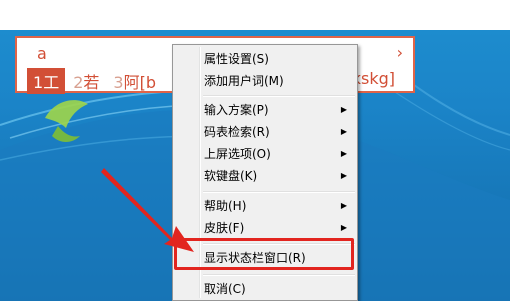 This screenshot has height=301, width=510. I want to click on candidate-item-3: 3阿[b, so click(134, 81).